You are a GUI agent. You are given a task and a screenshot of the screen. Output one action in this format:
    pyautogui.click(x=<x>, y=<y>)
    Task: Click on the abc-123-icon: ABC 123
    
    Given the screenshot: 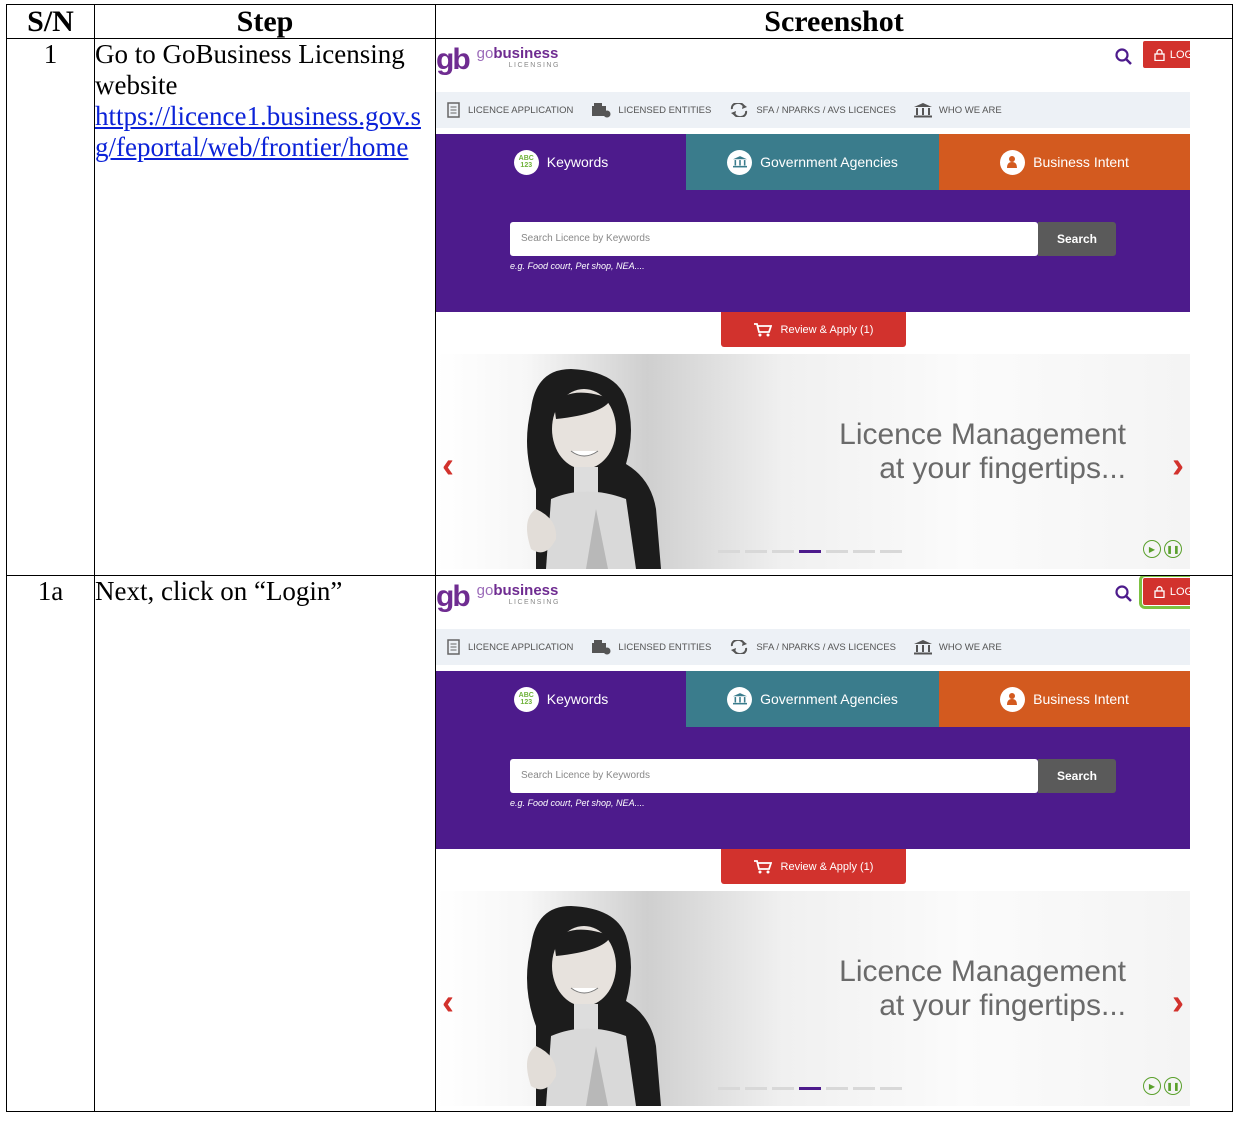 What is the action you would take?
    pyautogui.click(x=526, y=699)
    